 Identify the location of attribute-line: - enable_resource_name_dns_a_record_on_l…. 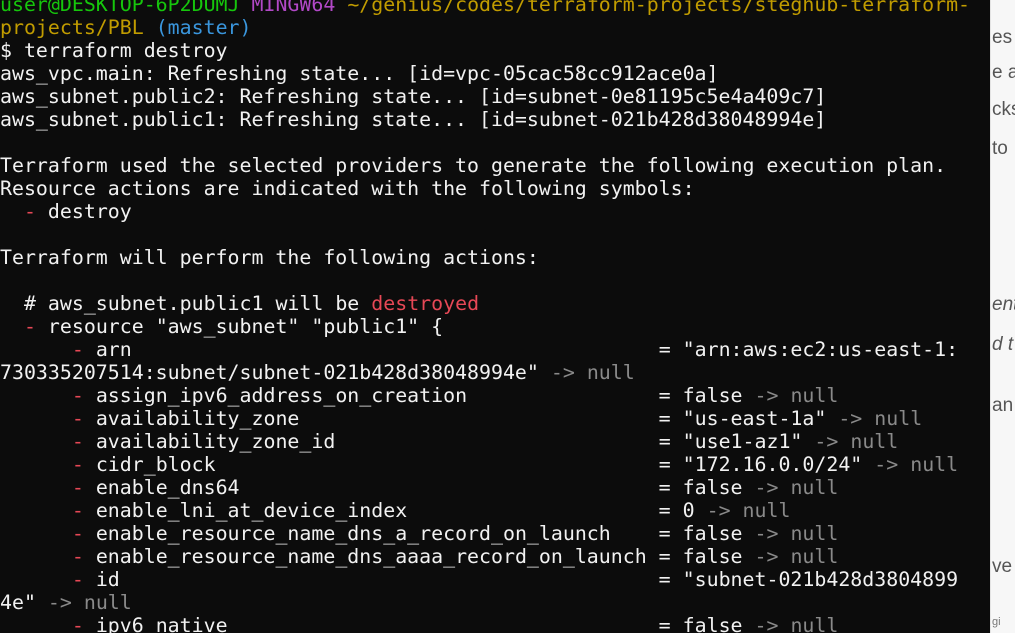
(495, 533).